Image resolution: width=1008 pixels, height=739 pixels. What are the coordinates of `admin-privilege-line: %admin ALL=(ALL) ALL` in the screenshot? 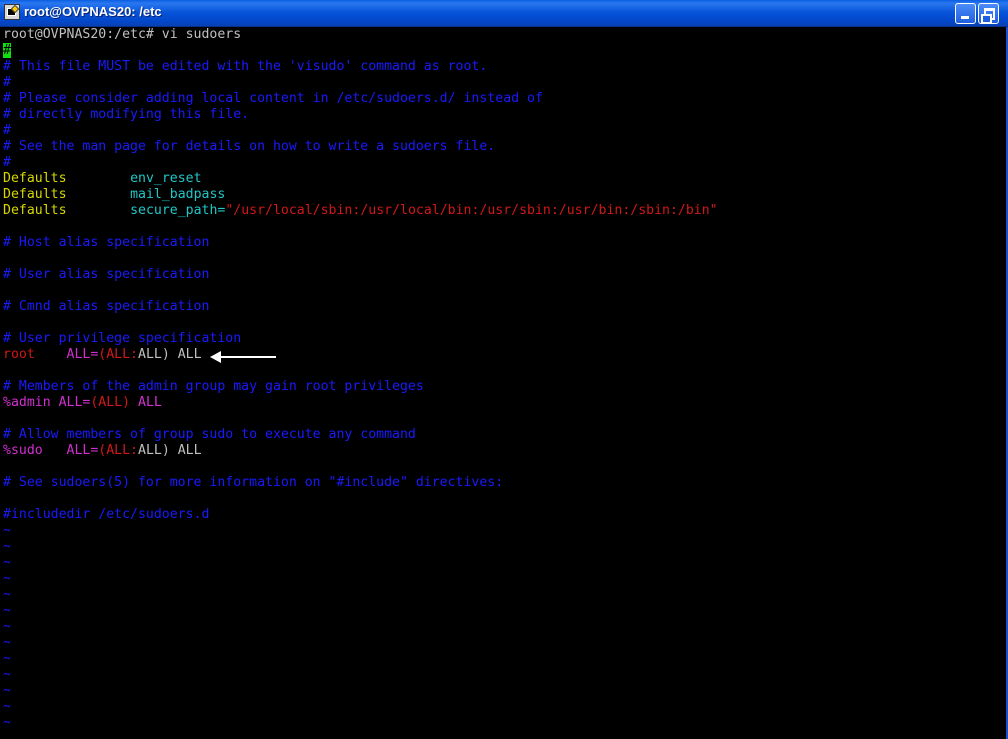 It's located at (504, 403).